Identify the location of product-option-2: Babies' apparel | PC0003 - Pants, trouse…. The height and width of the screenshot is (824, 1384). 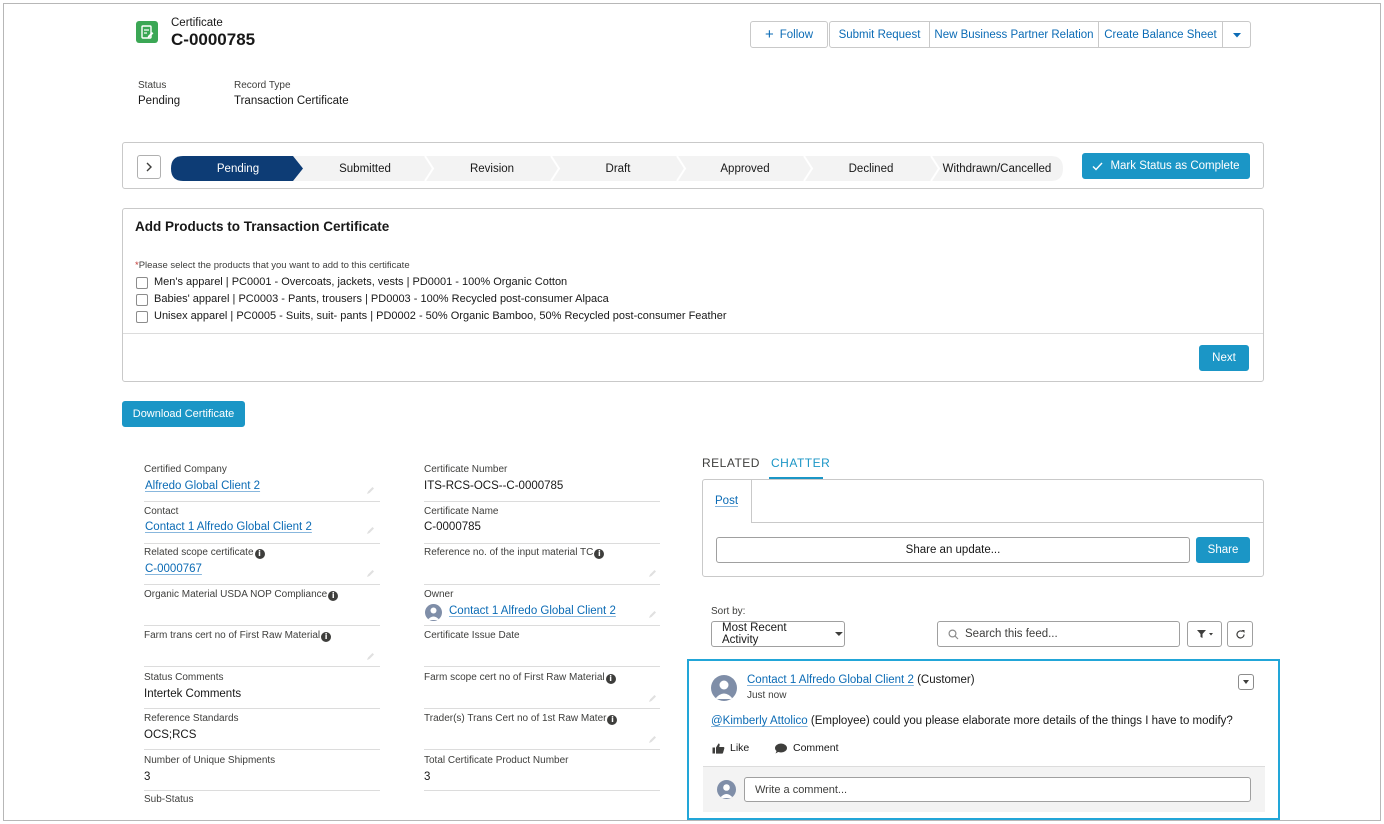
(381, 299).